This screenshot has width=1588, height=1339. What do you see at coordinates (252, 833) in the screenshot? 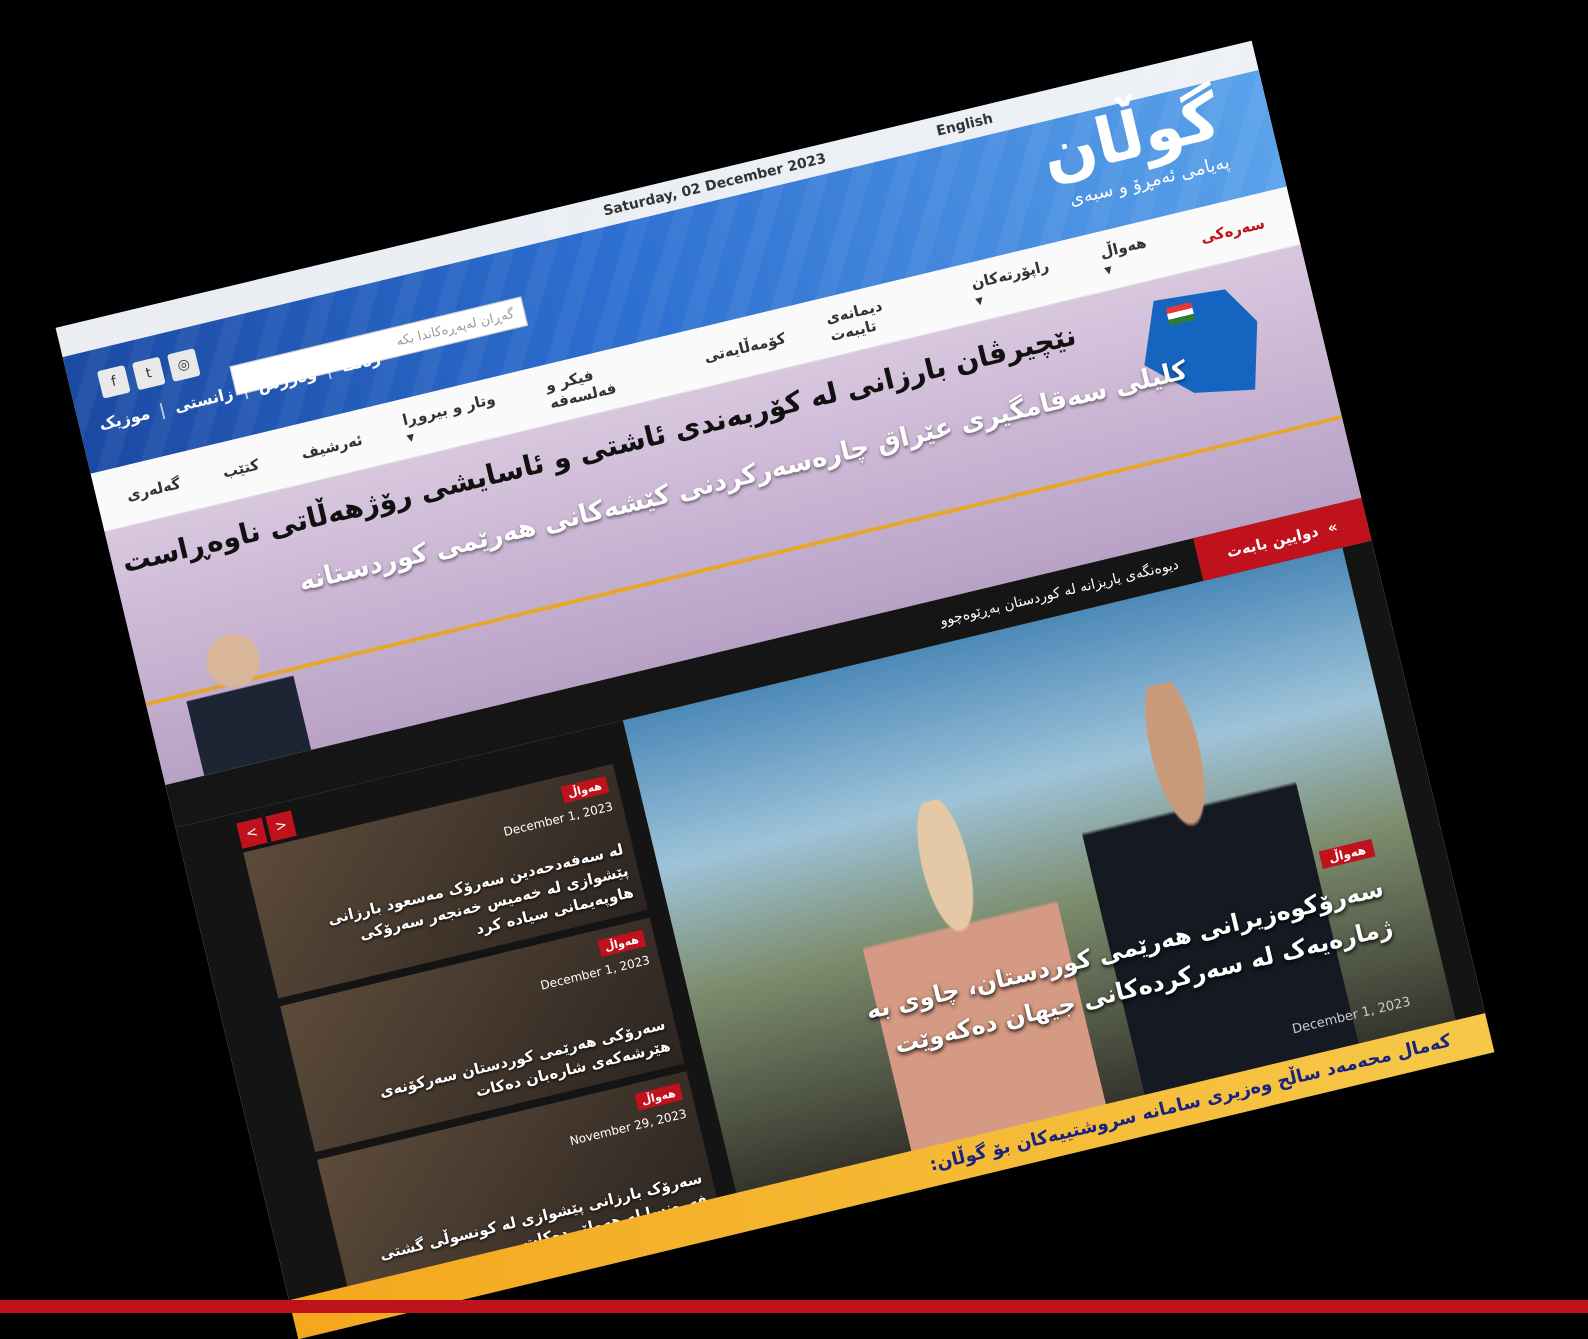
I see `prev-arrow-icon: <` at bounding box center [252, 833].